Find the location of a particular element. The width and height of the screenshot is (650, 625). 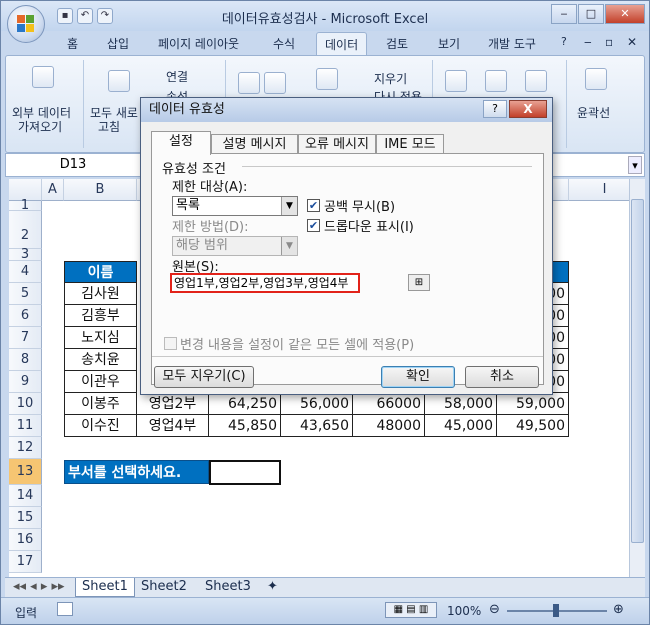

row-header-14: 14 is located at coordinates (25, 496).